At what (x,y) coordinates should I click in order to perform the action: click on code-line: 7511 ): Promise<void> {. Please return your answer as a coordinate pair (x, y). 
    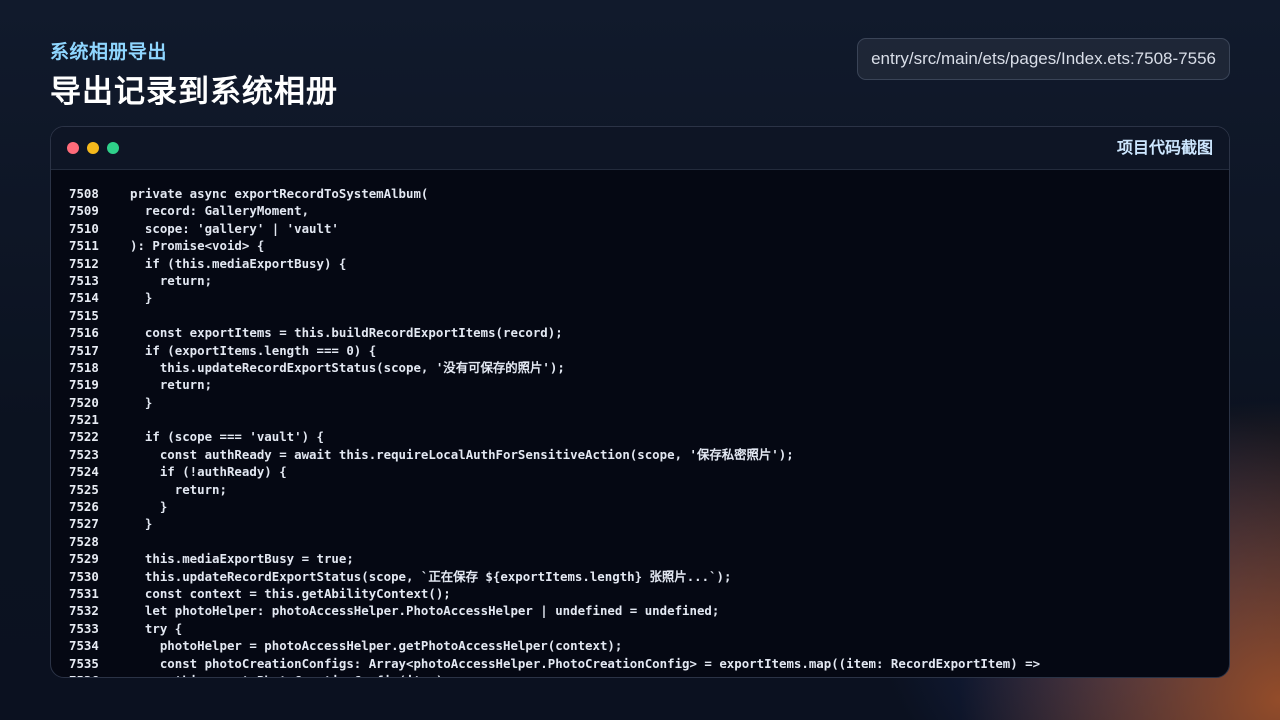
    Looking at the image, I should click on (640, 245).